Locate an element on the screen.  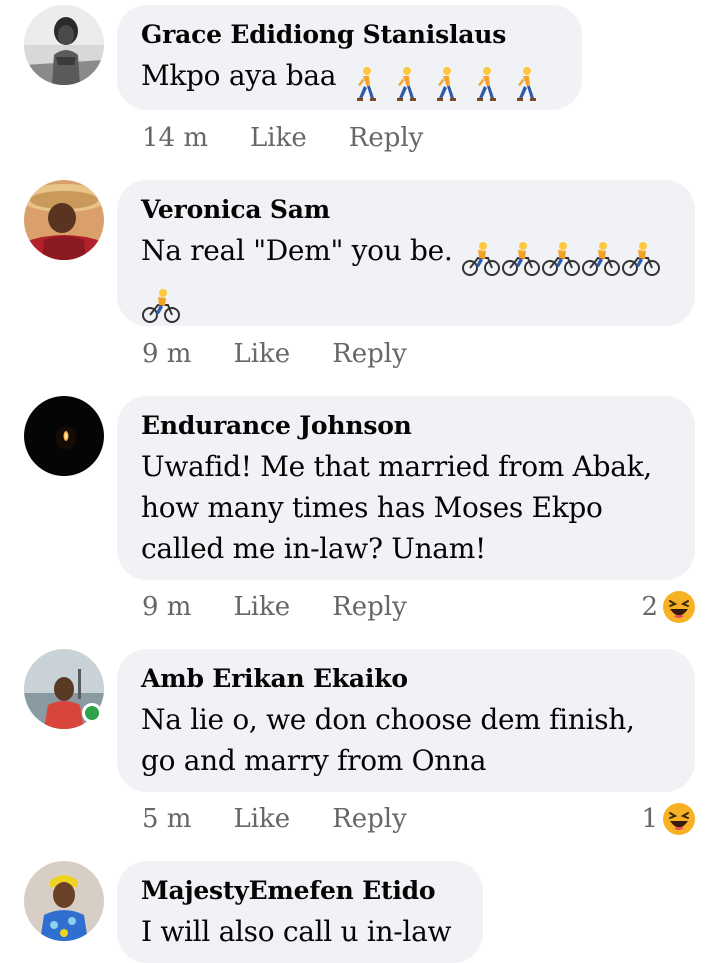
comment-author: Veronica Sam is located at coordinates (406, 210).